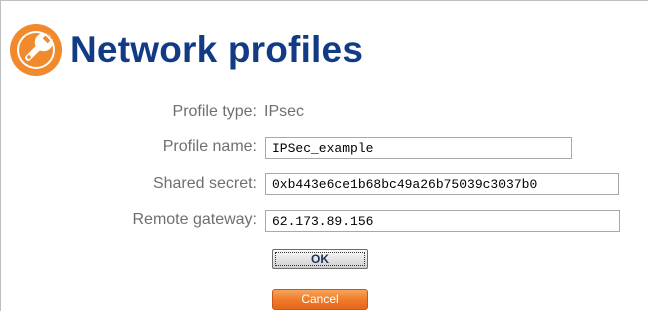  Describe the element at coordinates (442, 184) in the screenshot. I see `shared-secret-input` at that location.